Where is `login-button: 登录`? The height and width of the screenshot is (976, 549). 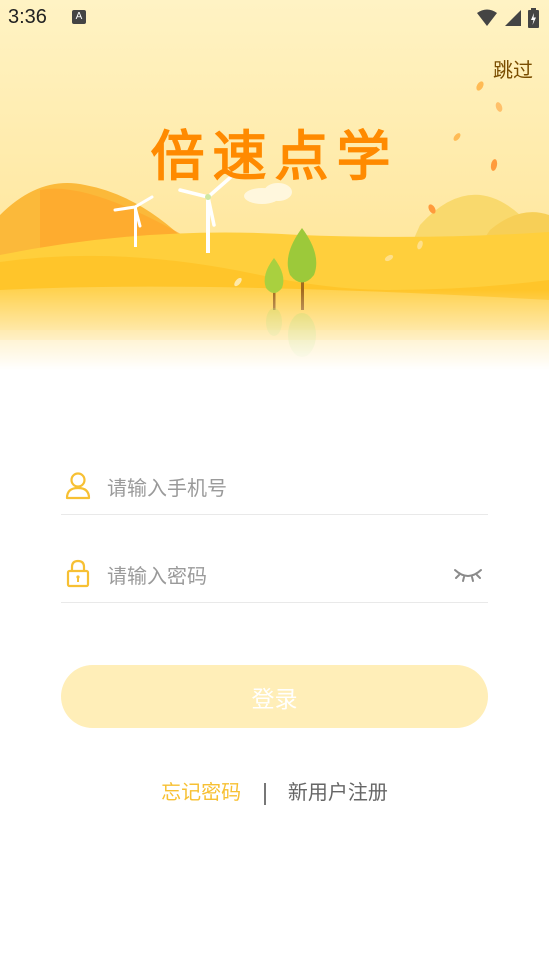 login-button: 登录 is located at coordinates (274, 696).